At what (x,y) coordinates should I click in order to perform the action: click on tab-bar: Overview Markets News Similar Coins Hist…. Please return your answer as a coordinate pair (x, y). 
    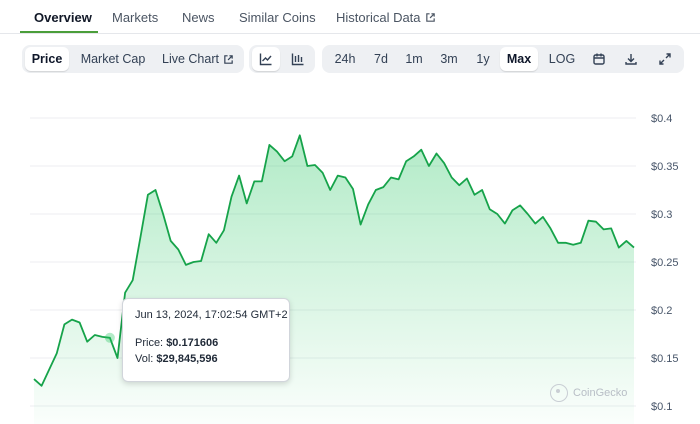
    Looking at the image, I should click on (350, 17).